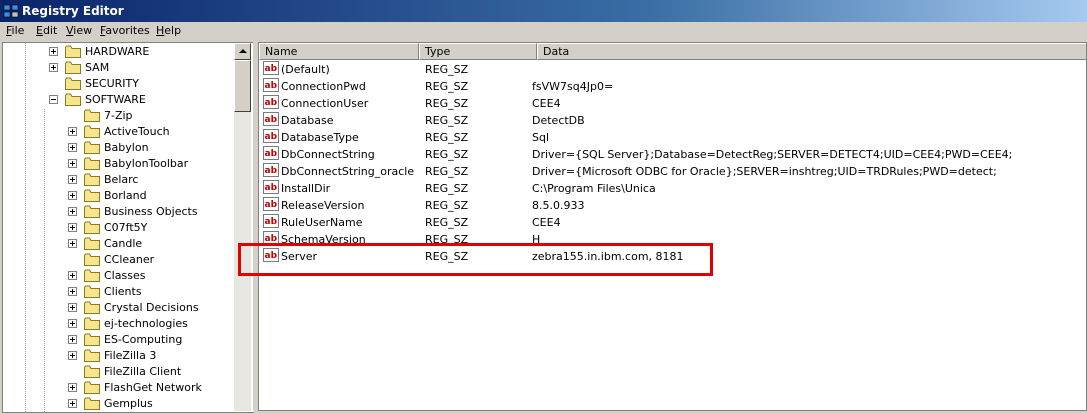 The image size is (1087, 413). Describe the element at coordinates (115, 99) in the screenshot. I see `tree-node-label: SOFTWARE` at that location.